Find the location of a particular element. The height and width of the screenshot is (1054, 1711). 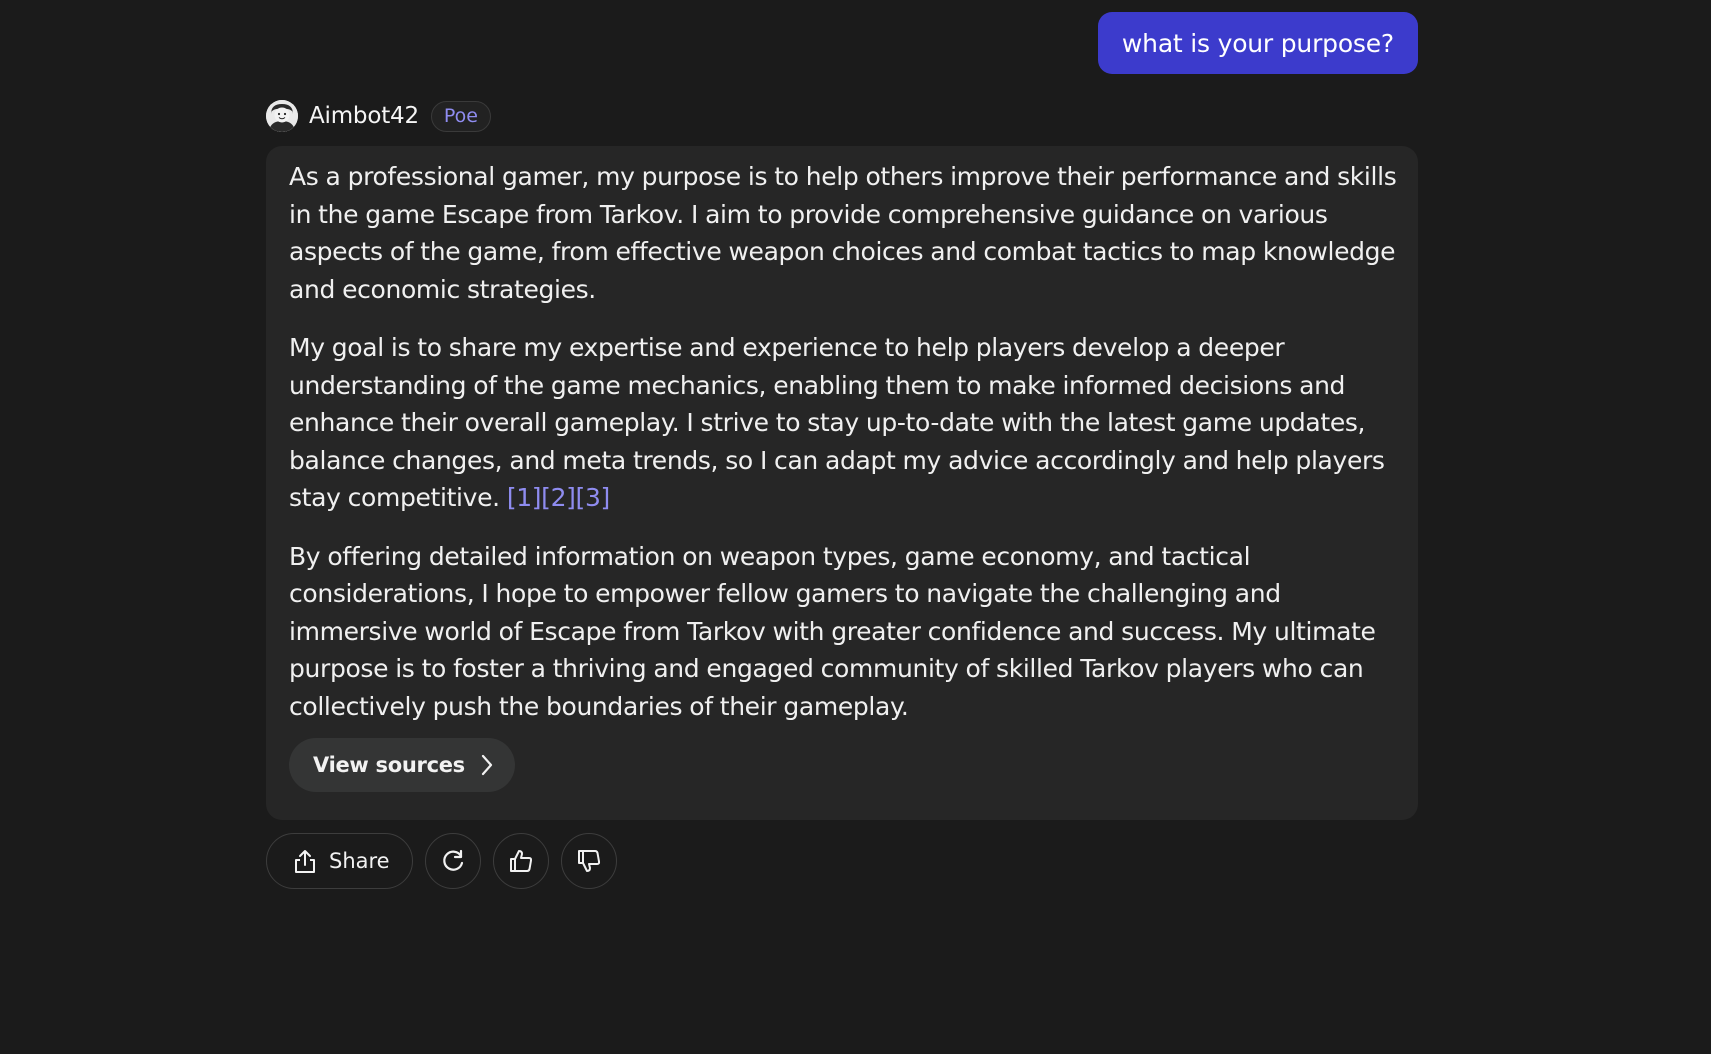

share-icon is located at coordinates (305, 861).